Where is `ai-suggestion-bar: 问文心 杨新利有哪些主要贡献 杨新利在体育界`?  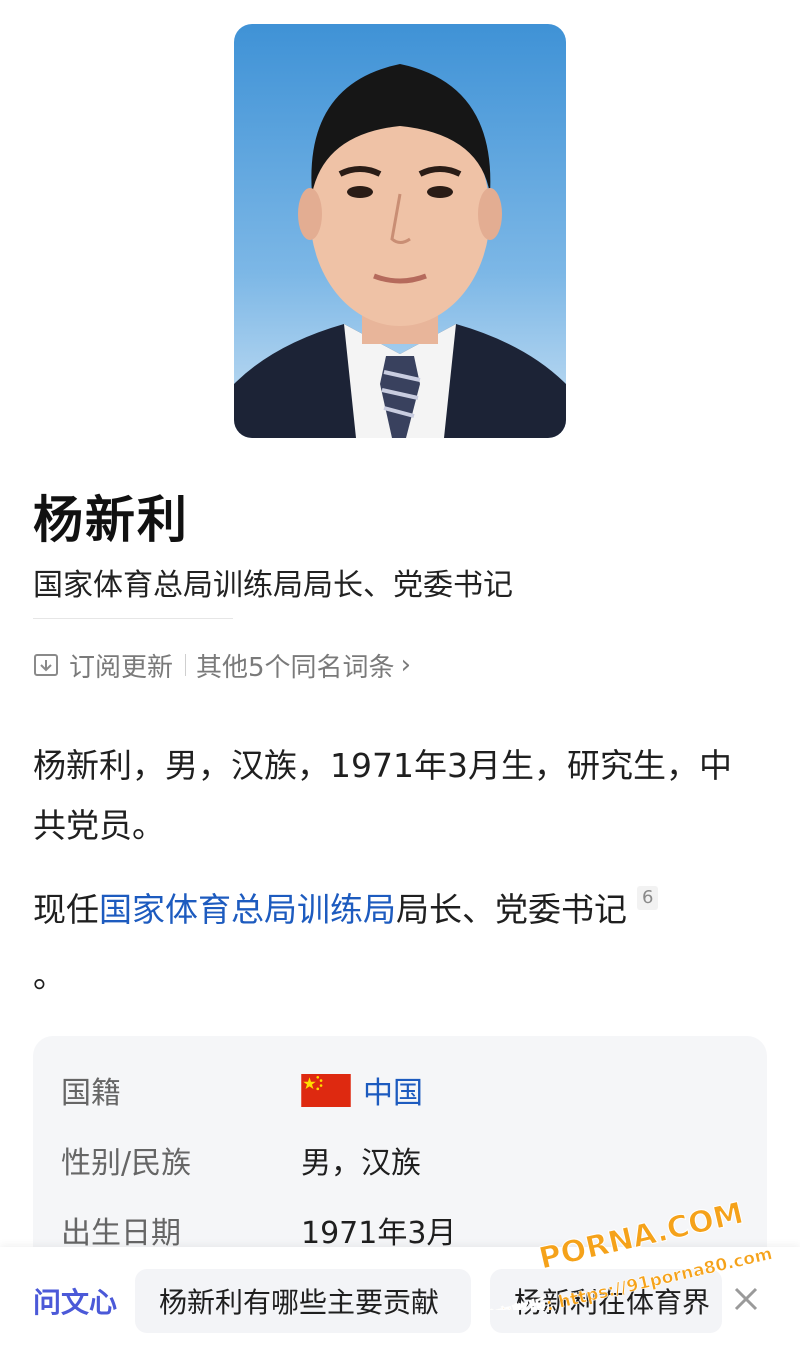 ai-suggestion-bar: 问文心 杨新利有哪些主要贡献 杨新利在体育界 is located at coordinates (400, 1298).